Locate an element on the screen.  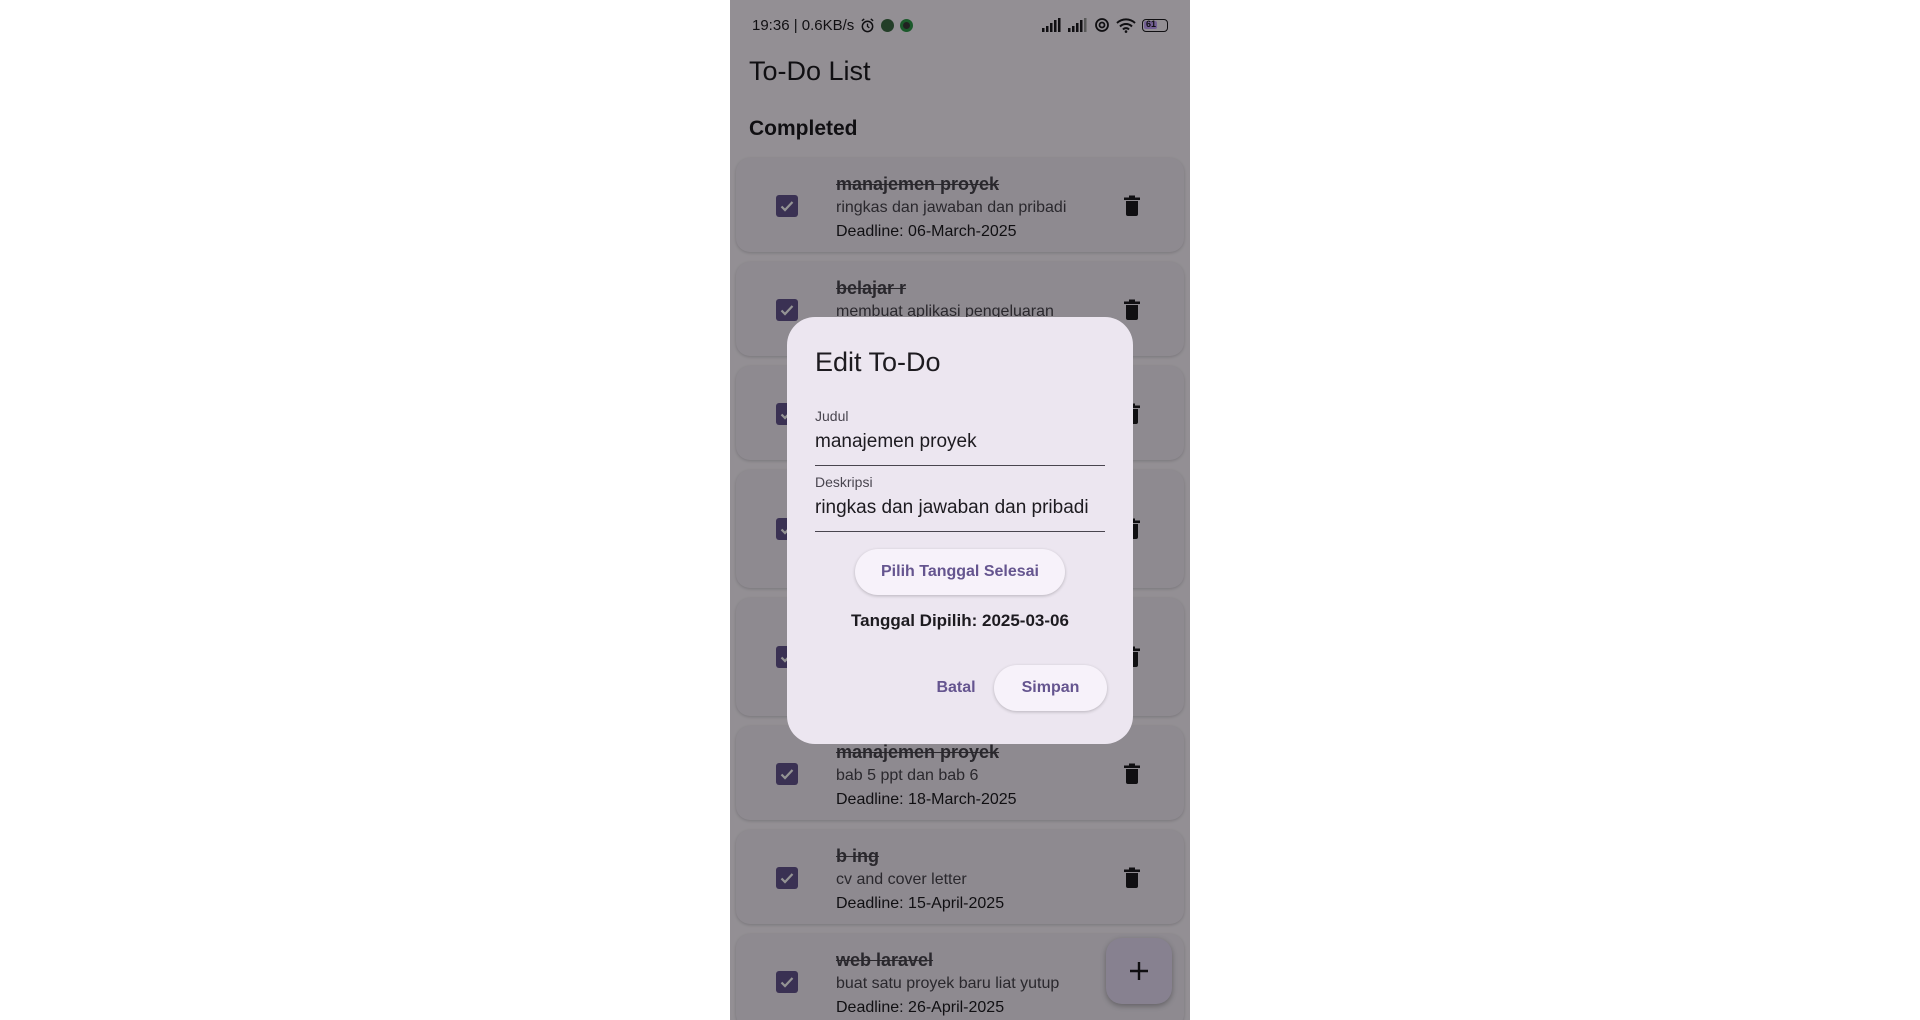
selected-date-text: Tanggal Dipilih: 2025-03-06 is located at coordinates (960, 620).